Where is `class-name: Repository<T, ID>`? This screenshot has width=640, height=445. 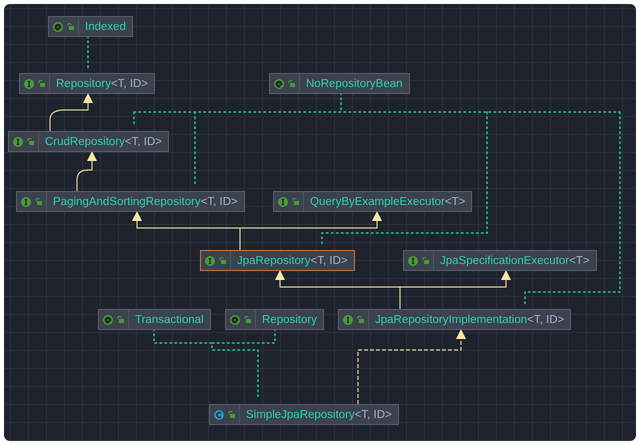
class-name: Repository<T, ID> is located at coordinates (101, 84).